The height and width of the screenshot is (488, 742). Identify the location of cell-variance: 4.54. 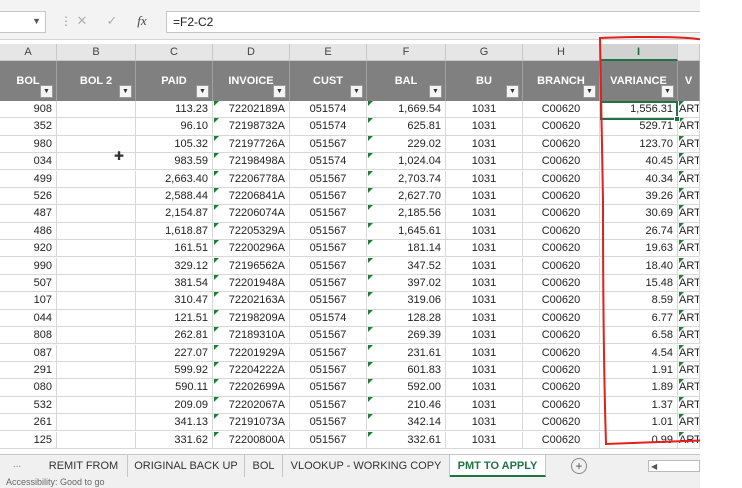
(639, 353).